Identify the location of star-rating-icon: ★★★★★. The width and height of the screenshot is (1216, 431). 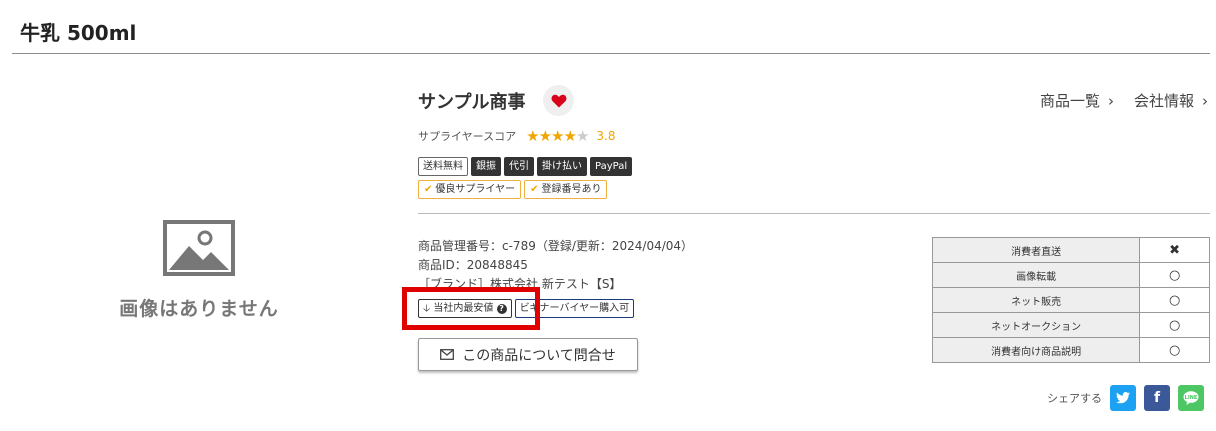
(557, 136).